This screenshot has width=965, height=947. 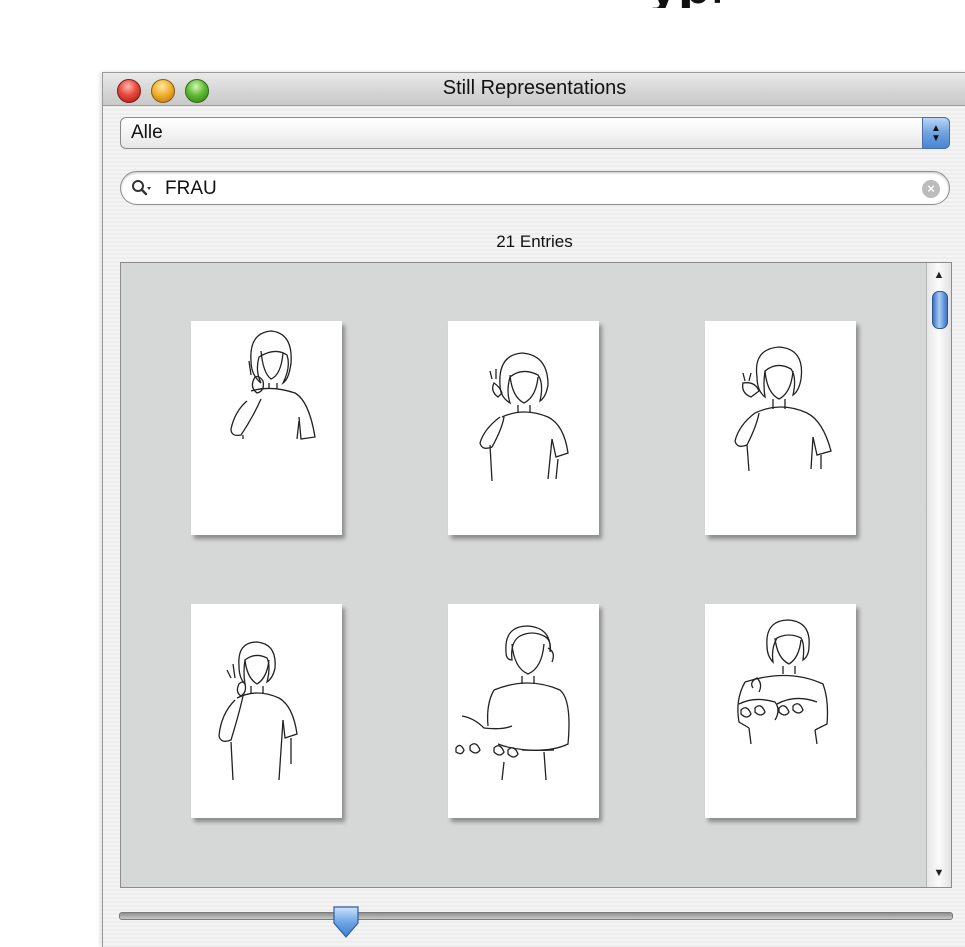 What do you see at coordinates (534, 241) in the screenshot?
I see `entries-count: 21 Entries` at bounding box center [534, 241].